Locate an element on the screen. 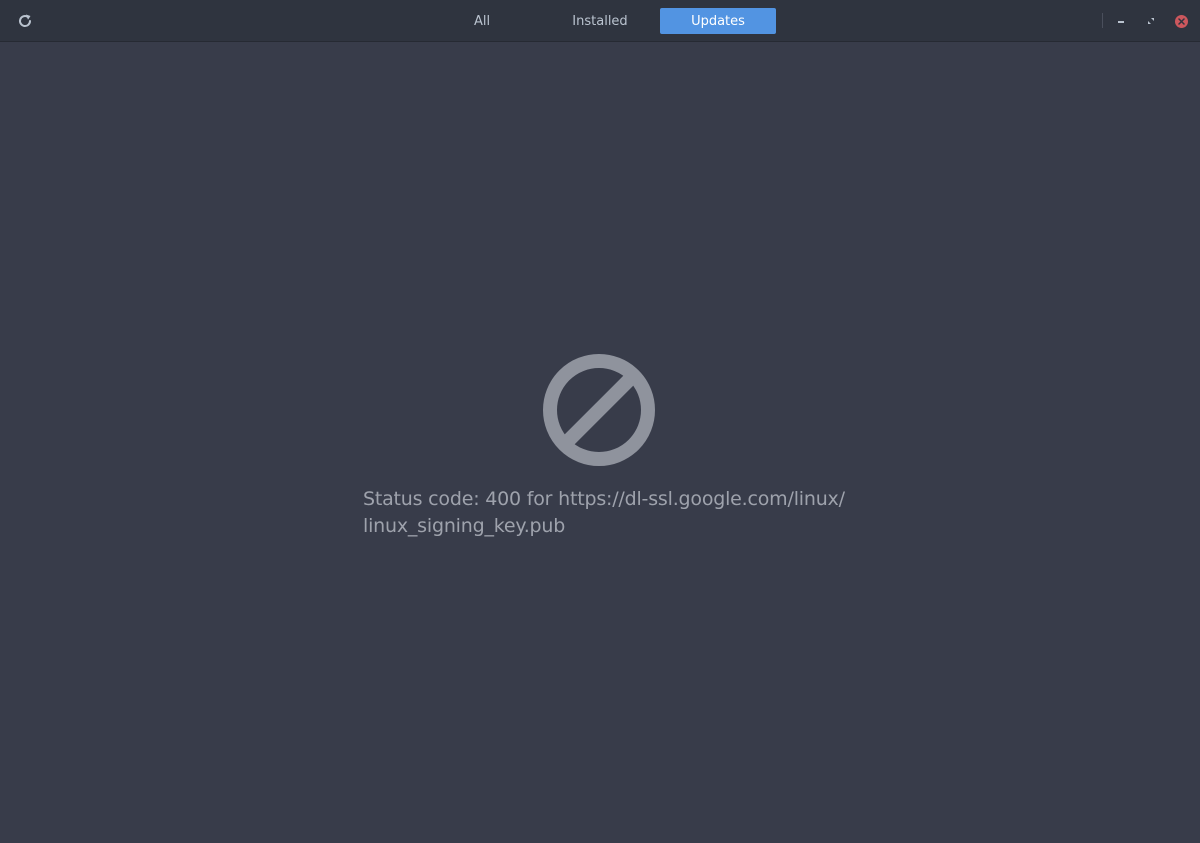 This screenshot has width=1200, height=843. refresh-button is located at coordinates (25, 21).